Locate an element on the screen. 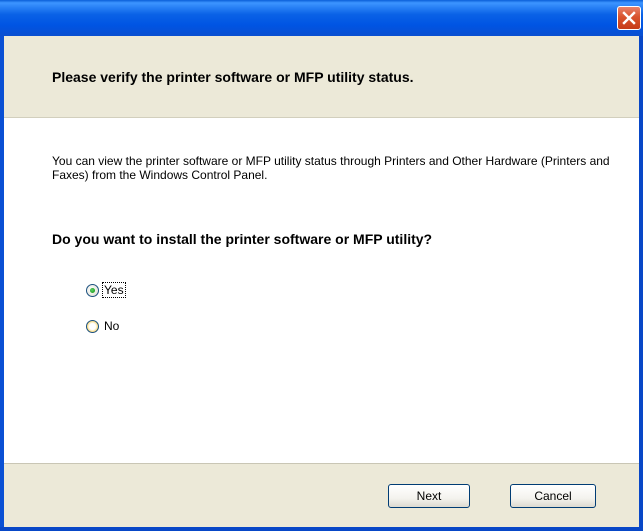  button-bar: Next Cancel is located at coordinates (321, 495).